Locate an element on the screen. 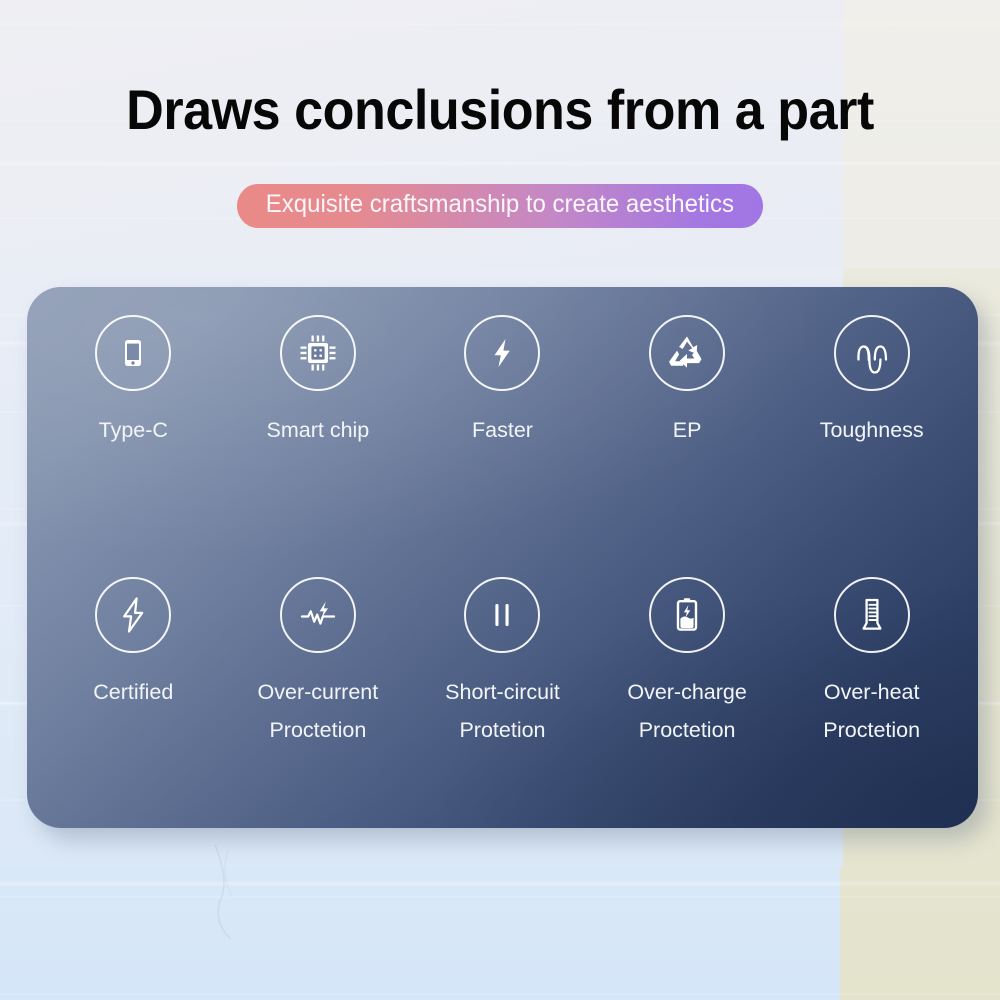  feature-label-line1: Smart chip is located at coordinates (318, 430).